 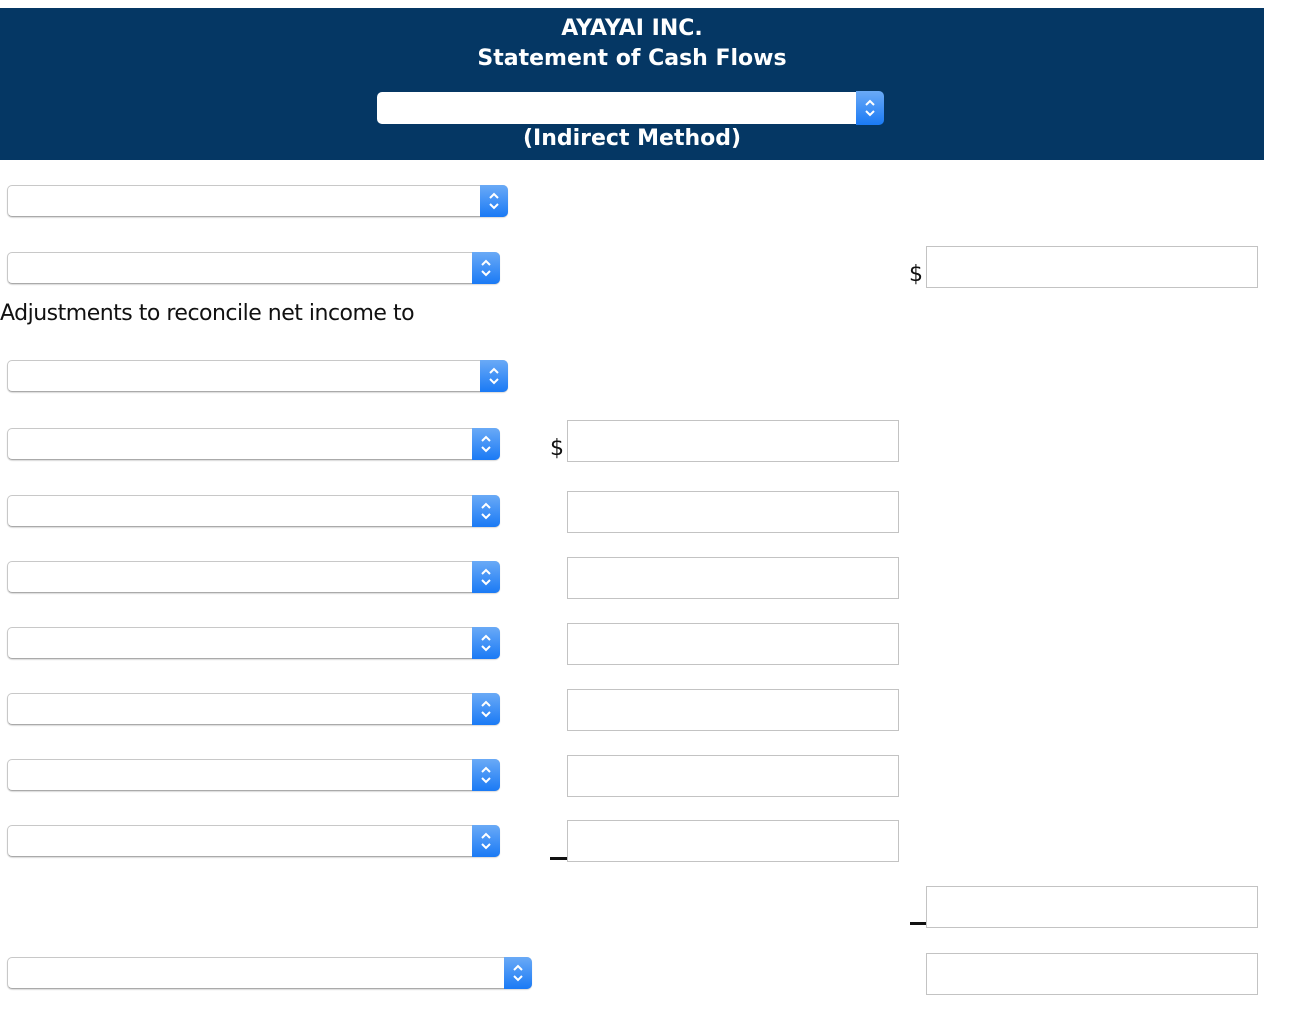 What do you see at coordinates (253, 268) in the screenshot?
I see `net-income-select` at bounding box center [253, 268].